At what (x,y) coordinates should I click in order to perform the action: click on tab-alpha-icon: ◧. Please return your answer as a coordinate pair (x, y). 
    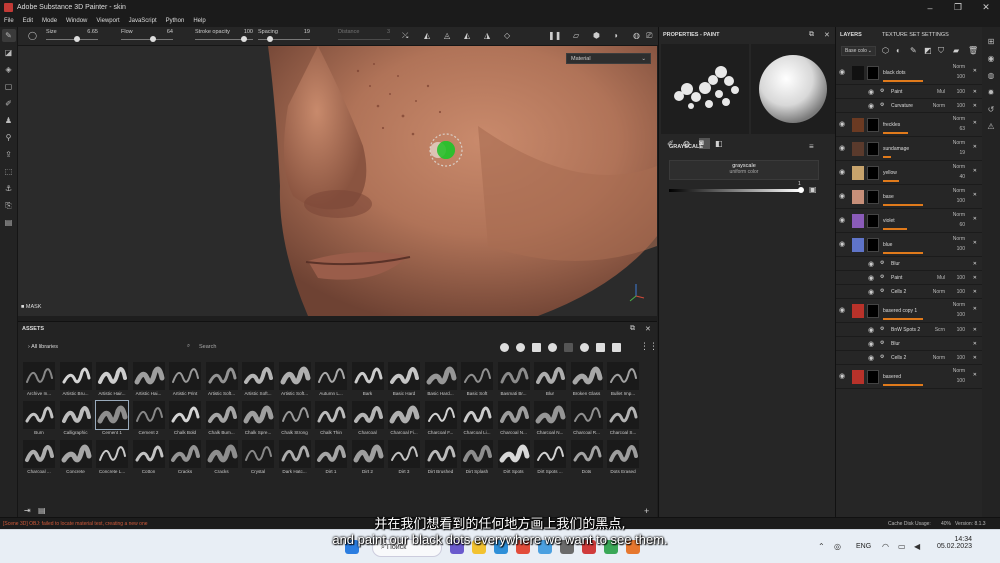
    Looking at the image, I should click on (719, 143).